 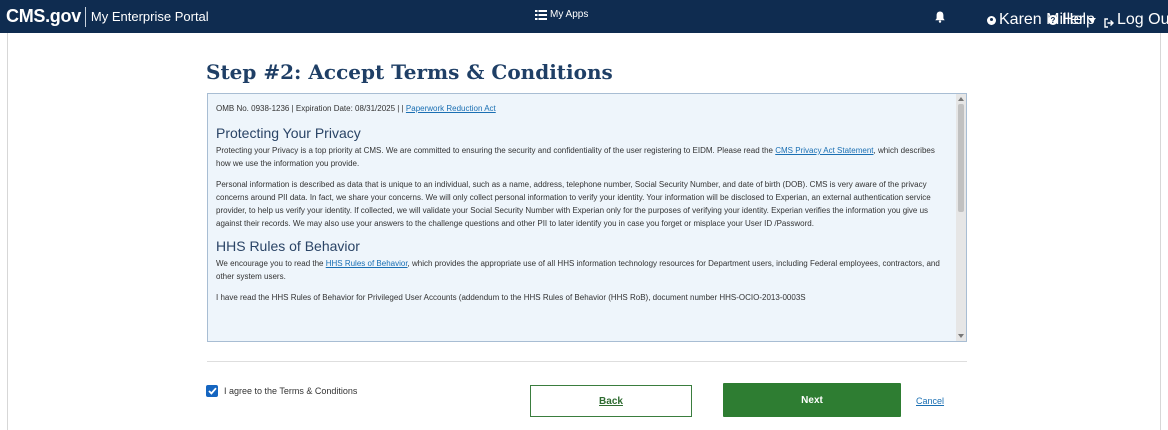 I want to click on back-button: Back, so click(x=611, y=401).